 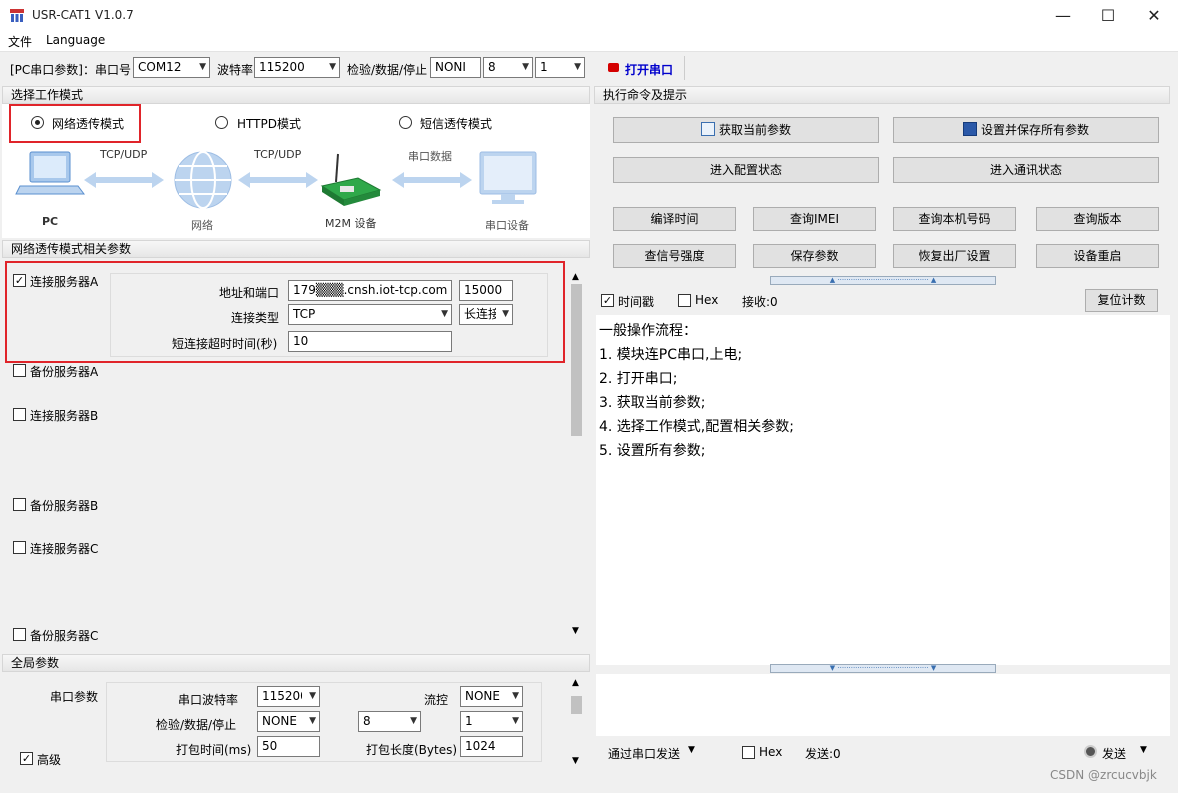 I want to click on backup-server-b-checkbox, so click(x=19, y=504).